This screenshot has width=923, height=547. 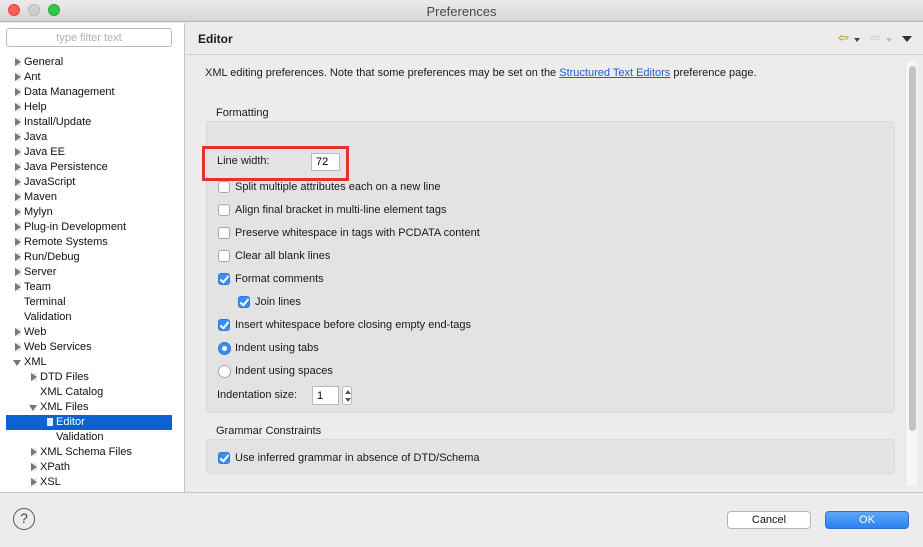 What do you see at coordinates (96, 362) in the screenshot?
I see `tree-item-xml: XML` at bounding box center [96, 362].